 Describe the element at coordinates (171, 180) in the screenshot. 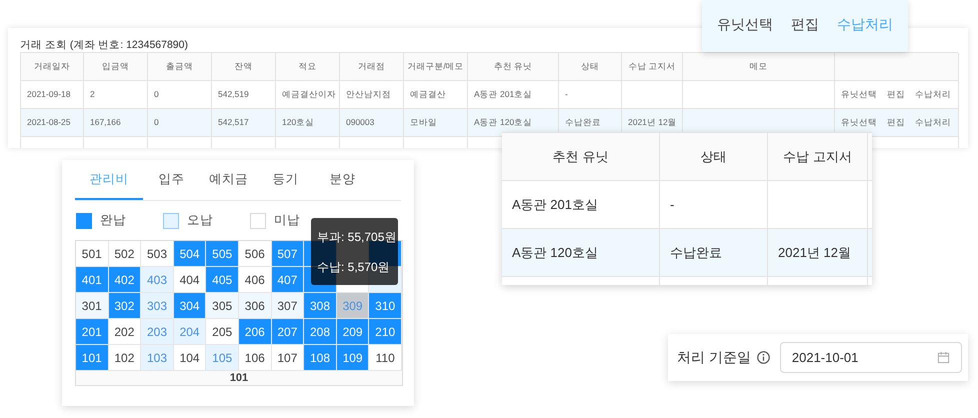

I see `tab: 입주` at that location.